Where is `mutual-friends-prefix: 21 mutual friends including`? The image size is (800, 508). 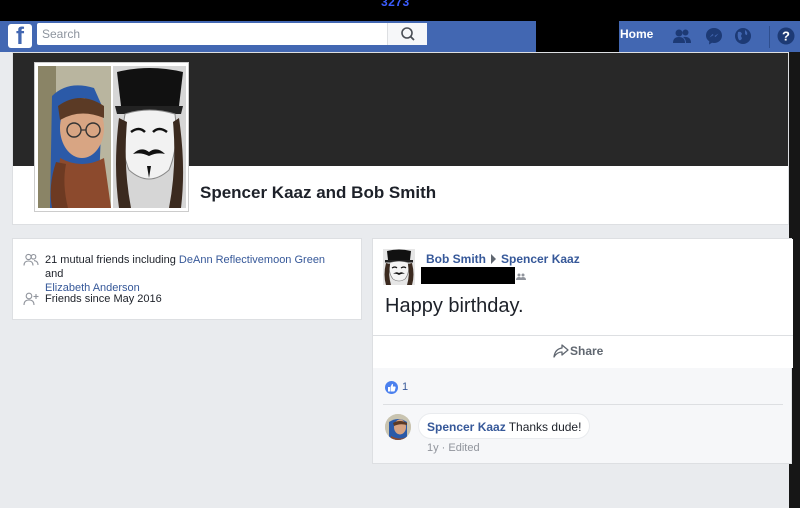 mutual-friends-prefix: 21 mutual friends including is located at coordinates (112, 260).